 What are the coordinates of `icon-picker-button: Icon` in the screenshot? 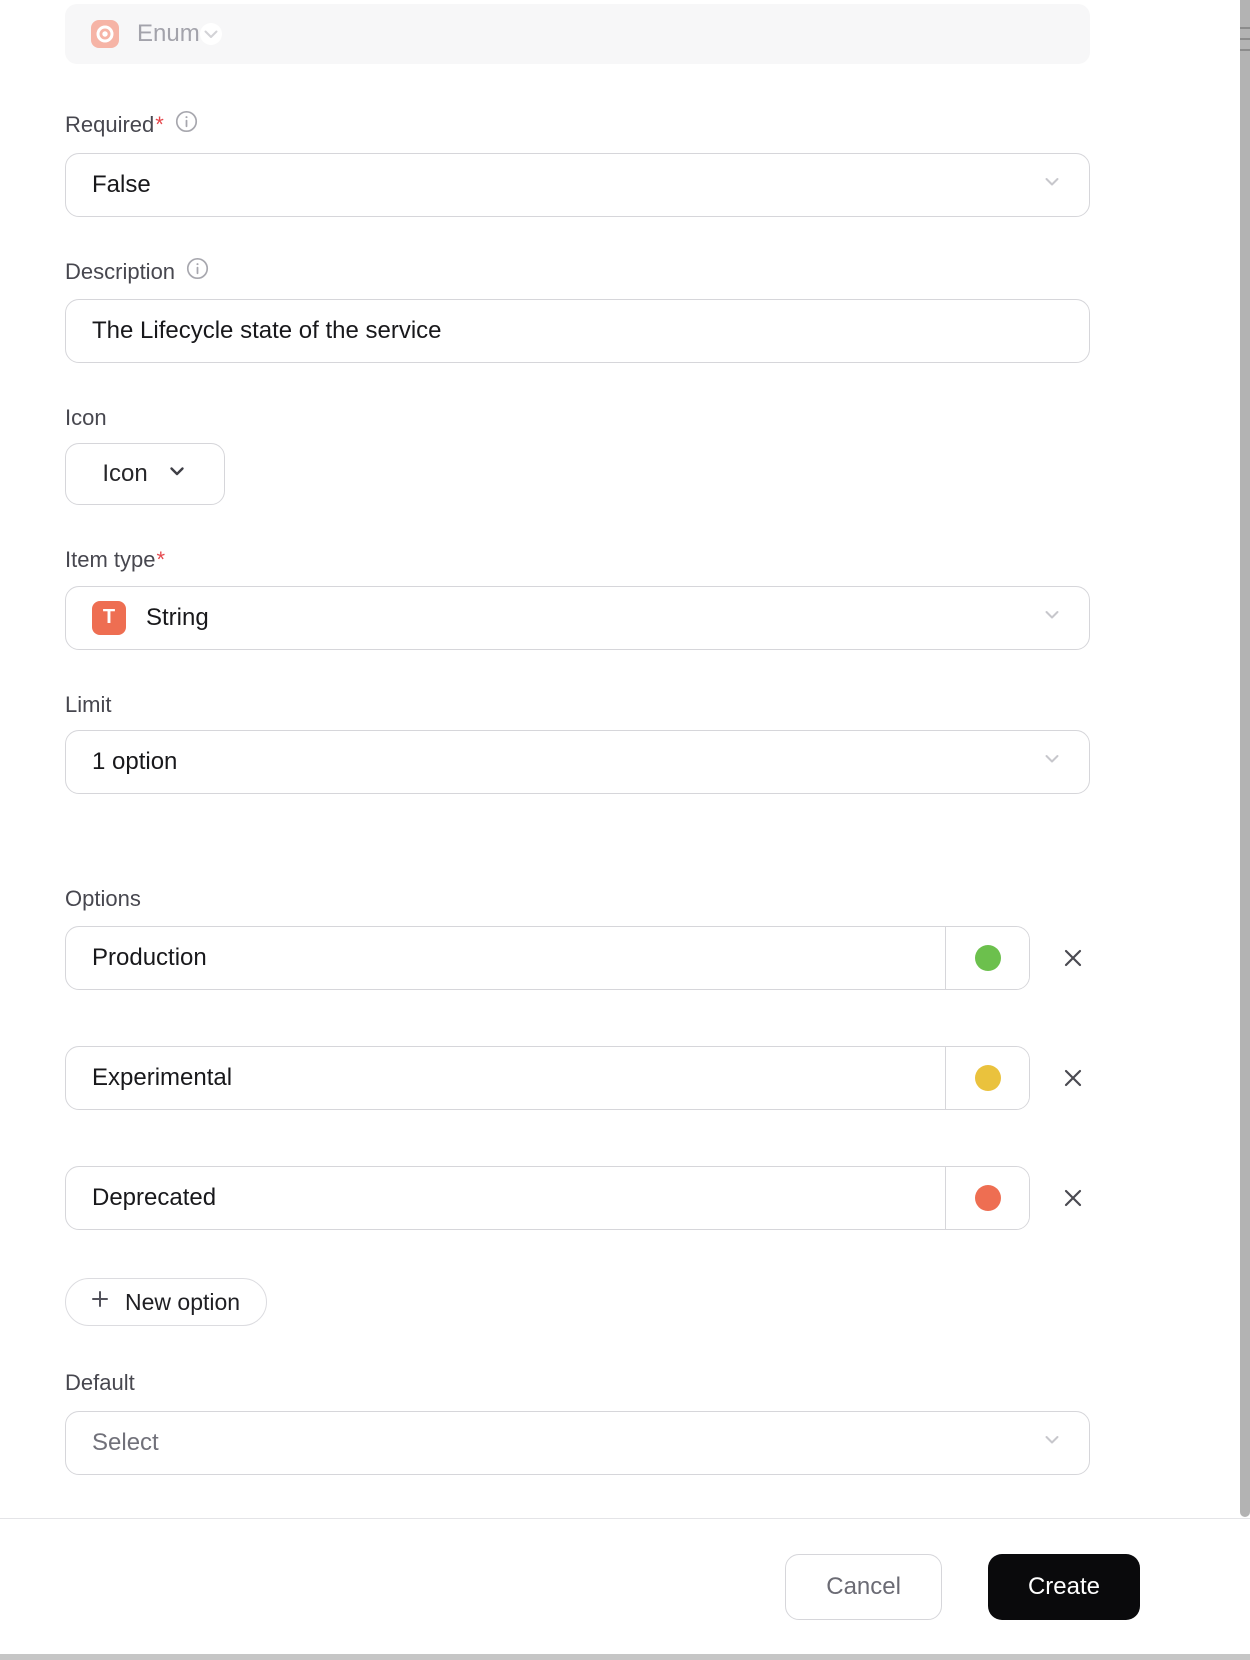 It's located at (145, 474).